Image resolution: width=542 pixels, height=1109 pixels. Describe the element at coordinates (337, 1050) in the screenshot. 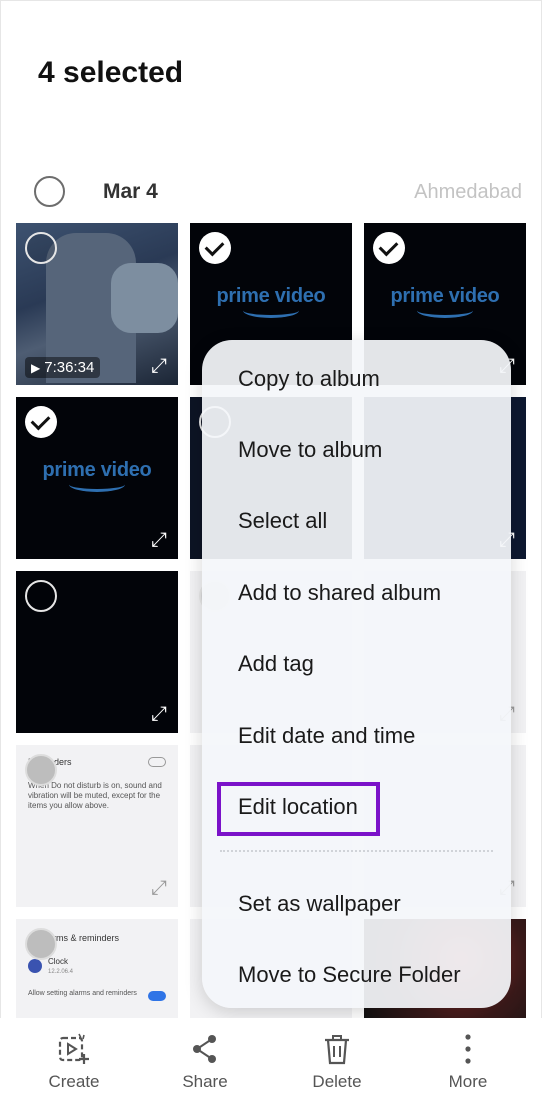

I see `trash-icon` at that location.